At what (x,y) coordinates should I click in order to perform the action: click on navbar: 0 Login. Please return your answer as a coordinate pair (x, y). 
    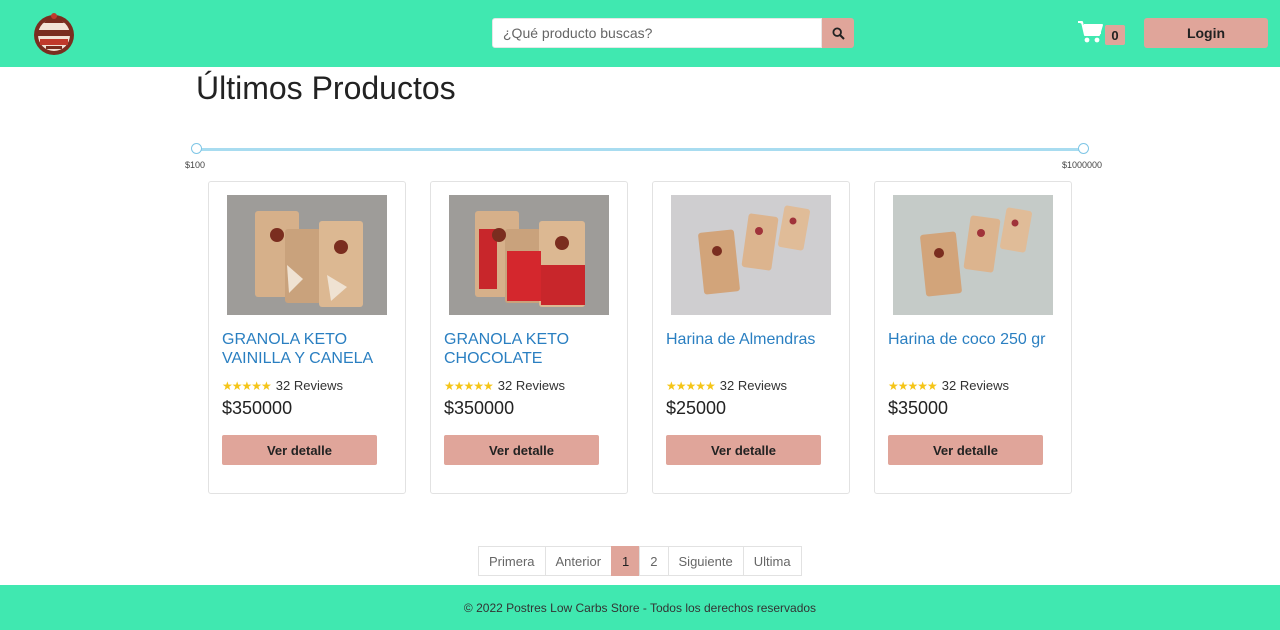
    Looking at the image, I should click on (640, 33).